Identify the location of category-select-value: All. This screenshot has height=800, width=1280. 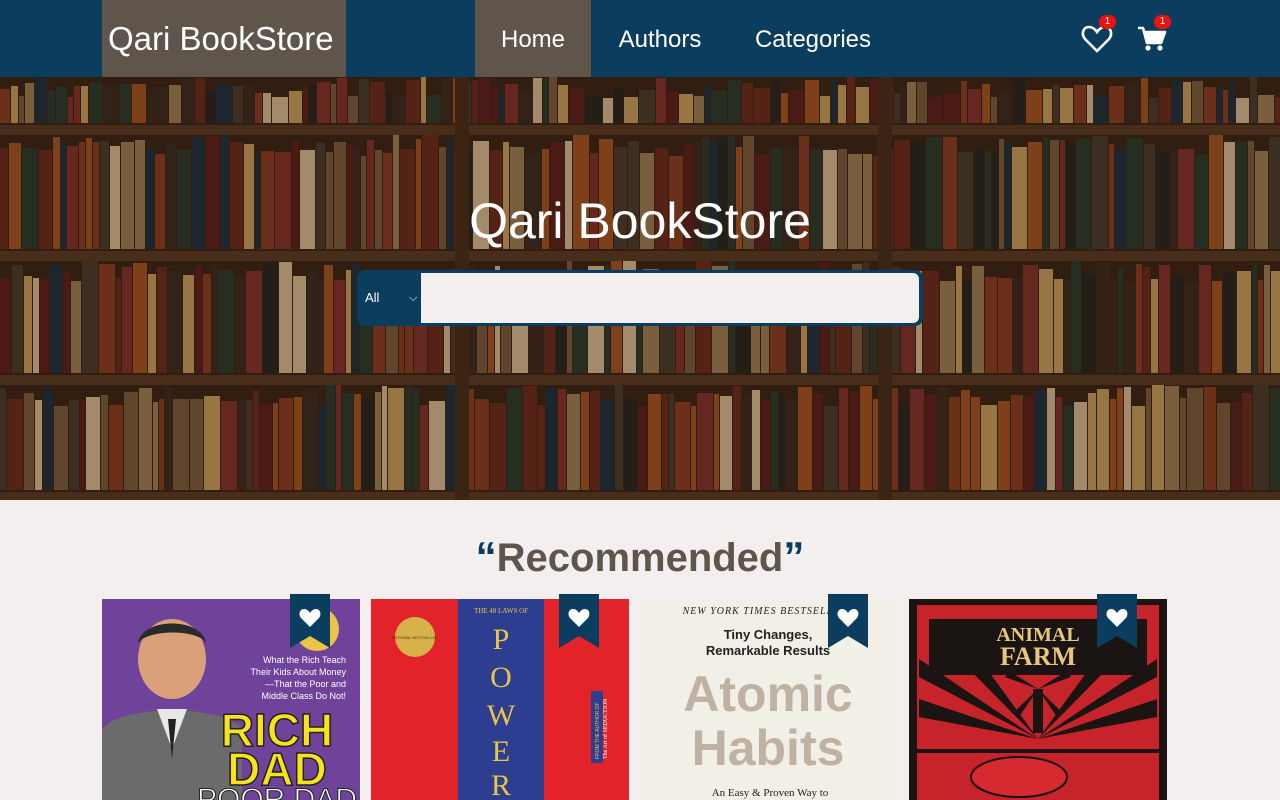
(372, 297).